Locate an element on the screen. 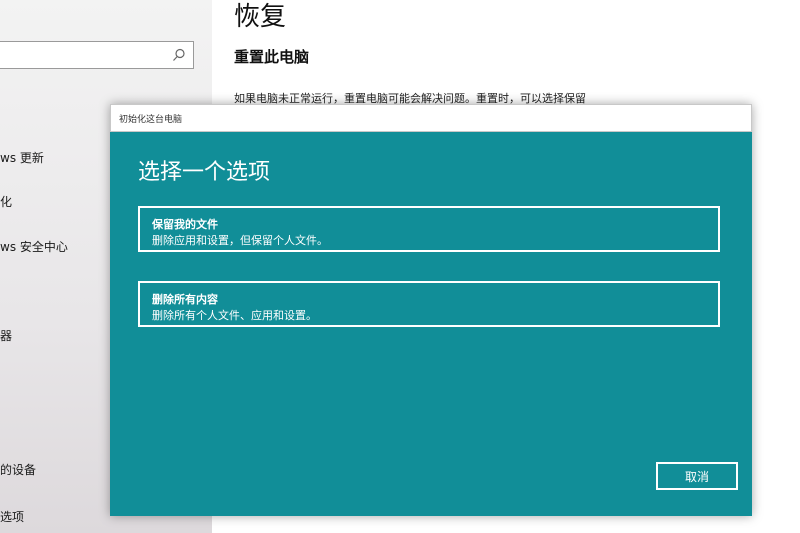 The height and width of the screenshot is (533, 800). option-description: 删除应用和设置，但保留个人文件。 is located at coordinates (240, 240).